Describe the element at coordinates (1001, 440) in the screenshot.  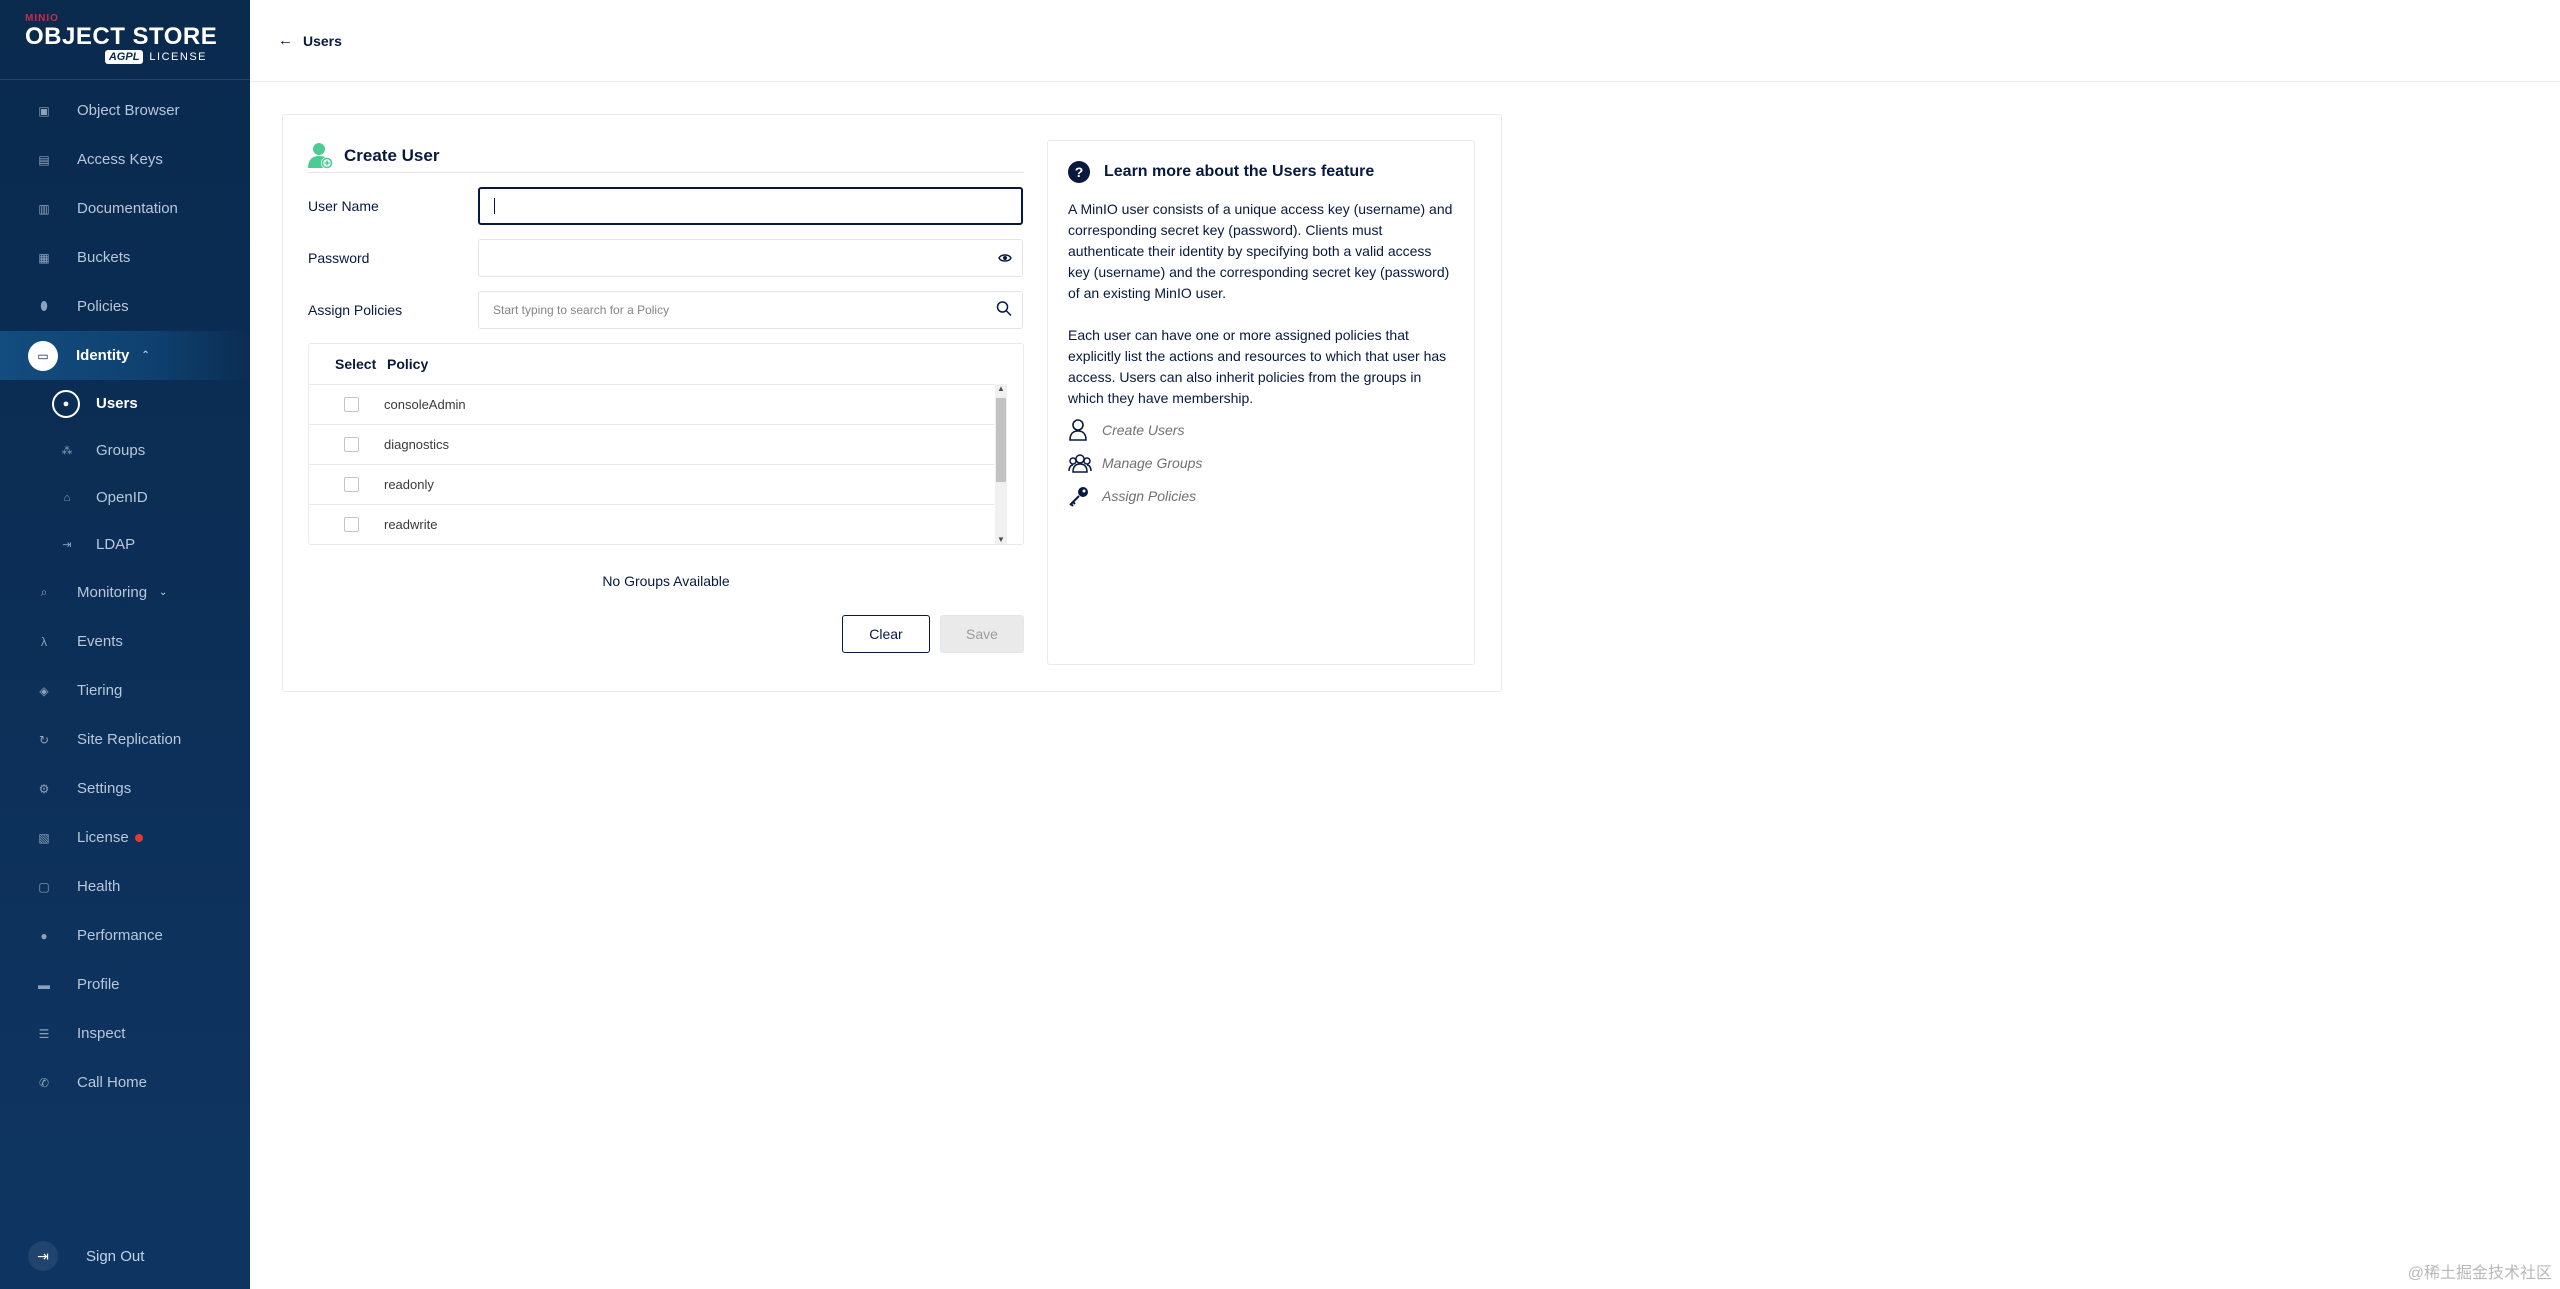
I see `scrollbar-thumb` at that location.